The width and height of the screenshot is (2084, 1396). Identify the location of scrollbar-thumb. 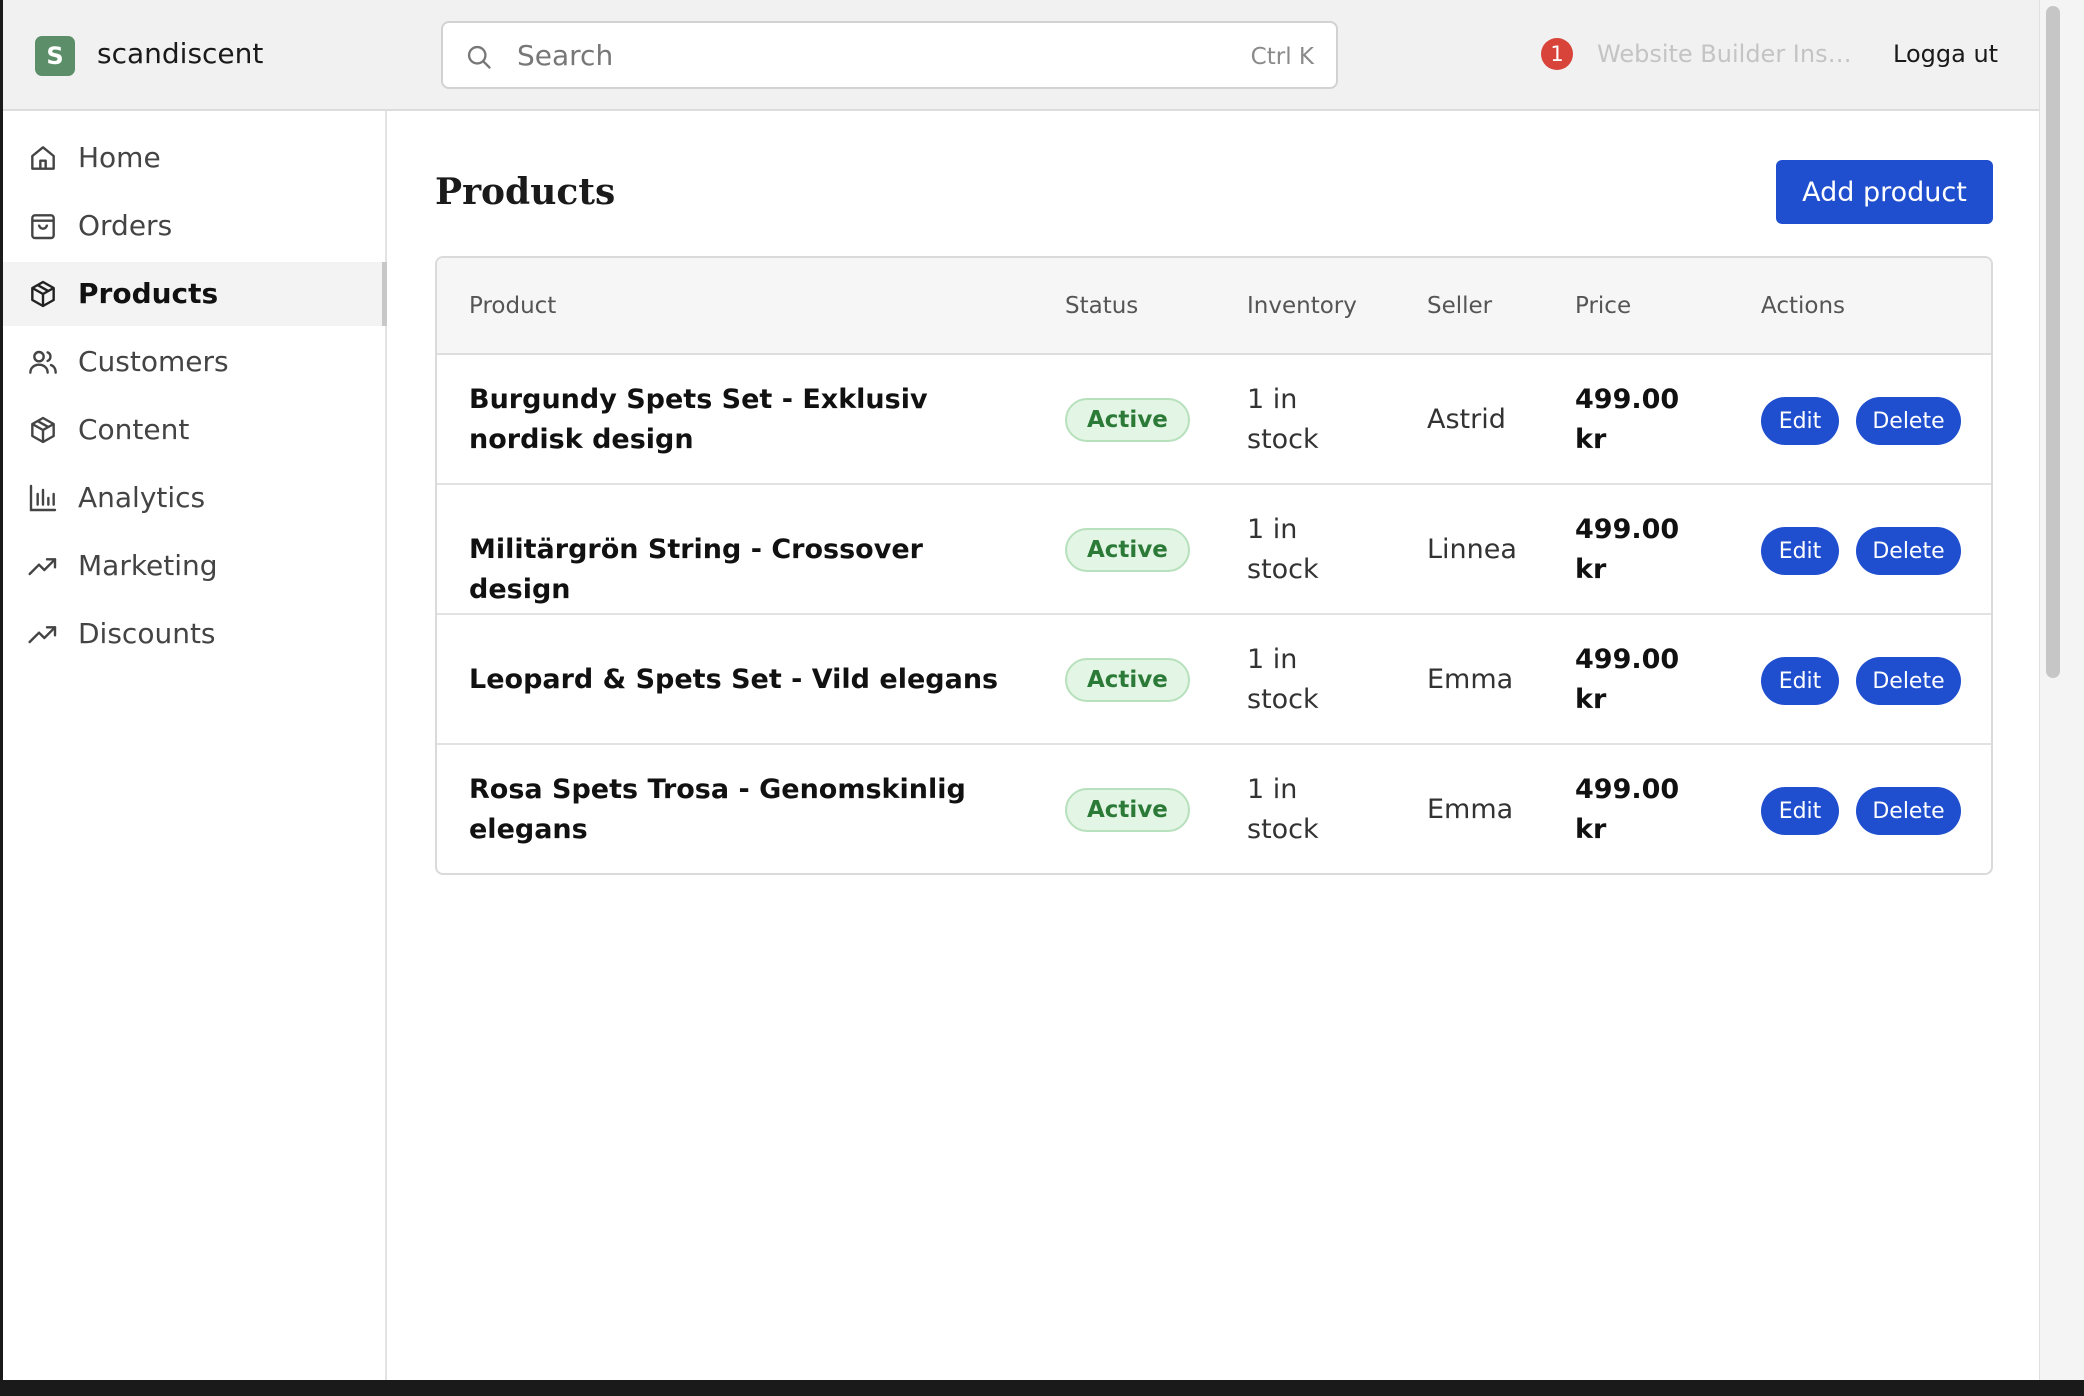
(2053, 342).